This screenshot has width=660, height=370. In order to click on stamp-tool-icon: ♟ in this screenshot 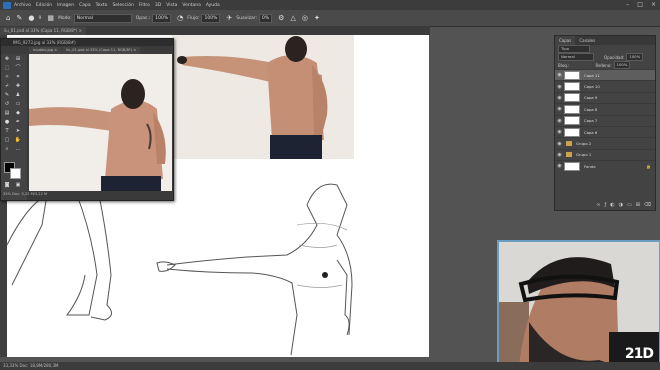, I will do `click(18, 95)`.